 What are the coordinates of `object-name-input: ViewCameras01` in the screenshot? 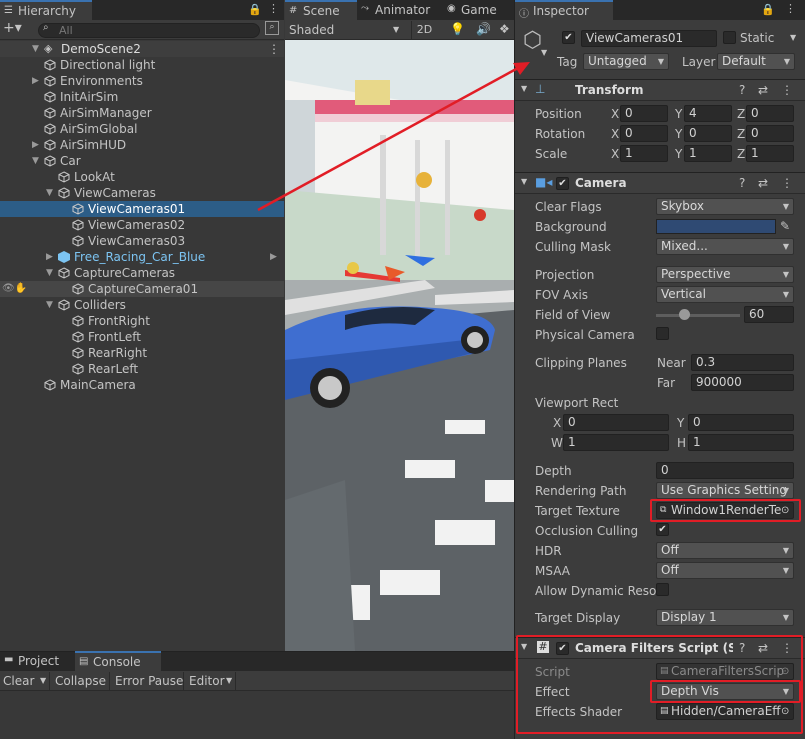 It's located at (649, 38).